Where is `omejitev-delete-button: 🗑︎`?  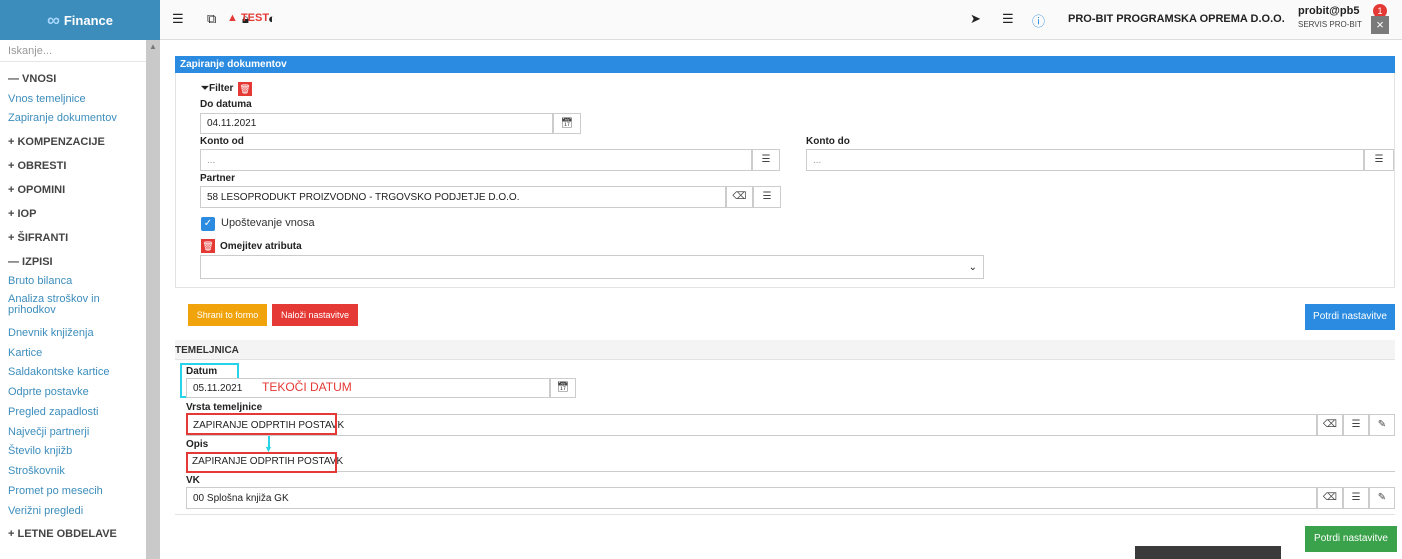
omejitev-delete-button: 🗑︎ is located at coordinates (208, 246).